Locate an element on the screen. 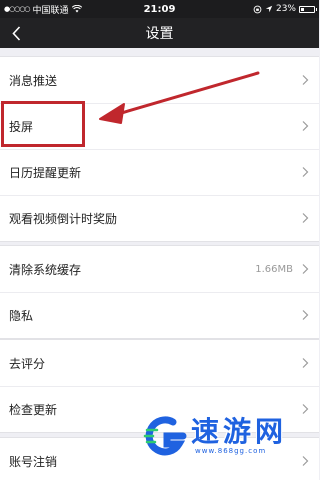 This screenshot has width=320, height=480. settings-row-label: 去评分 is located at coordinates (27, 363).